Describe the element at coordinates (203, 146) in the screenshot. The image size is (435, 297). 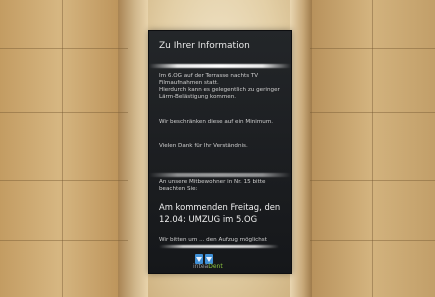
I see `sign-paragraph: Vielen Dank für Ihr Verständnis.` at that location.